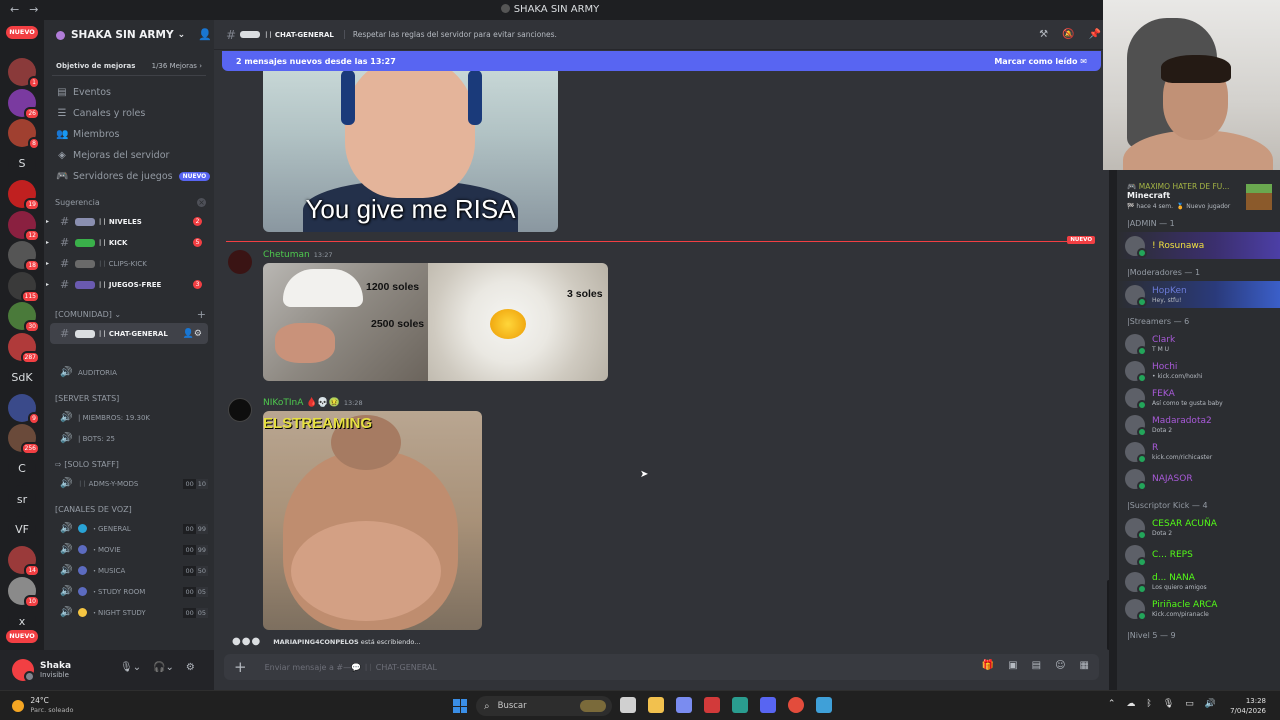 The width and height of the screenshot is (1280, 720). I want to click on server-icon: 10, so click(24, 592).